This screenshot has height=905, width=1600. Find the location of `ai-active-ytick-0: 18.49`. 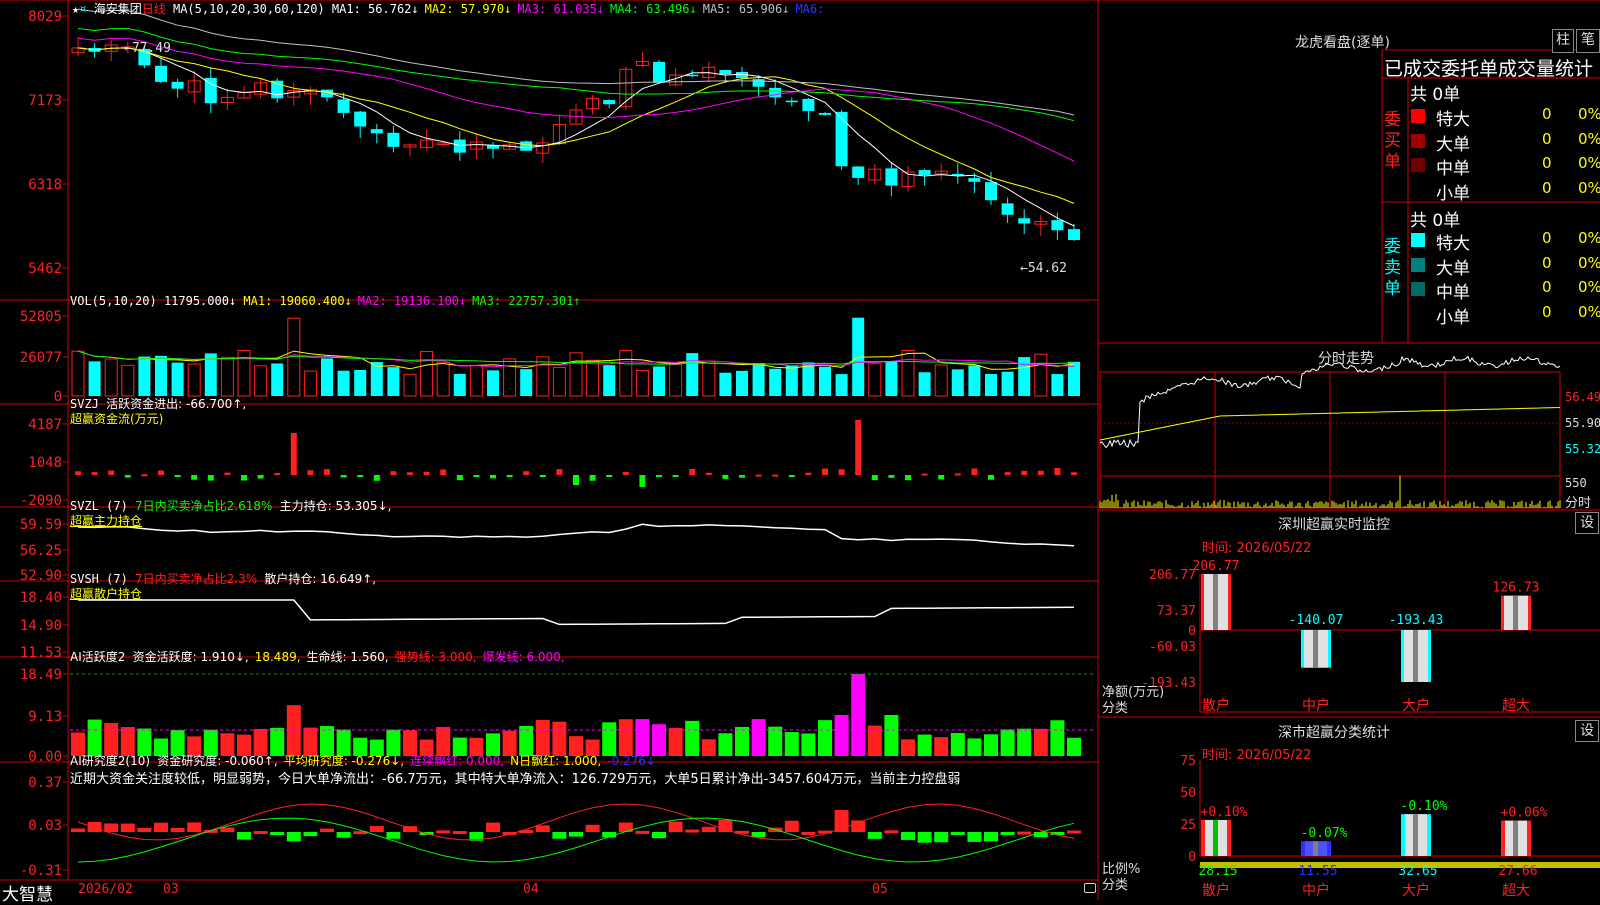

ai-active-ytick-0: 18.49 is located at coordinates (41, 675).